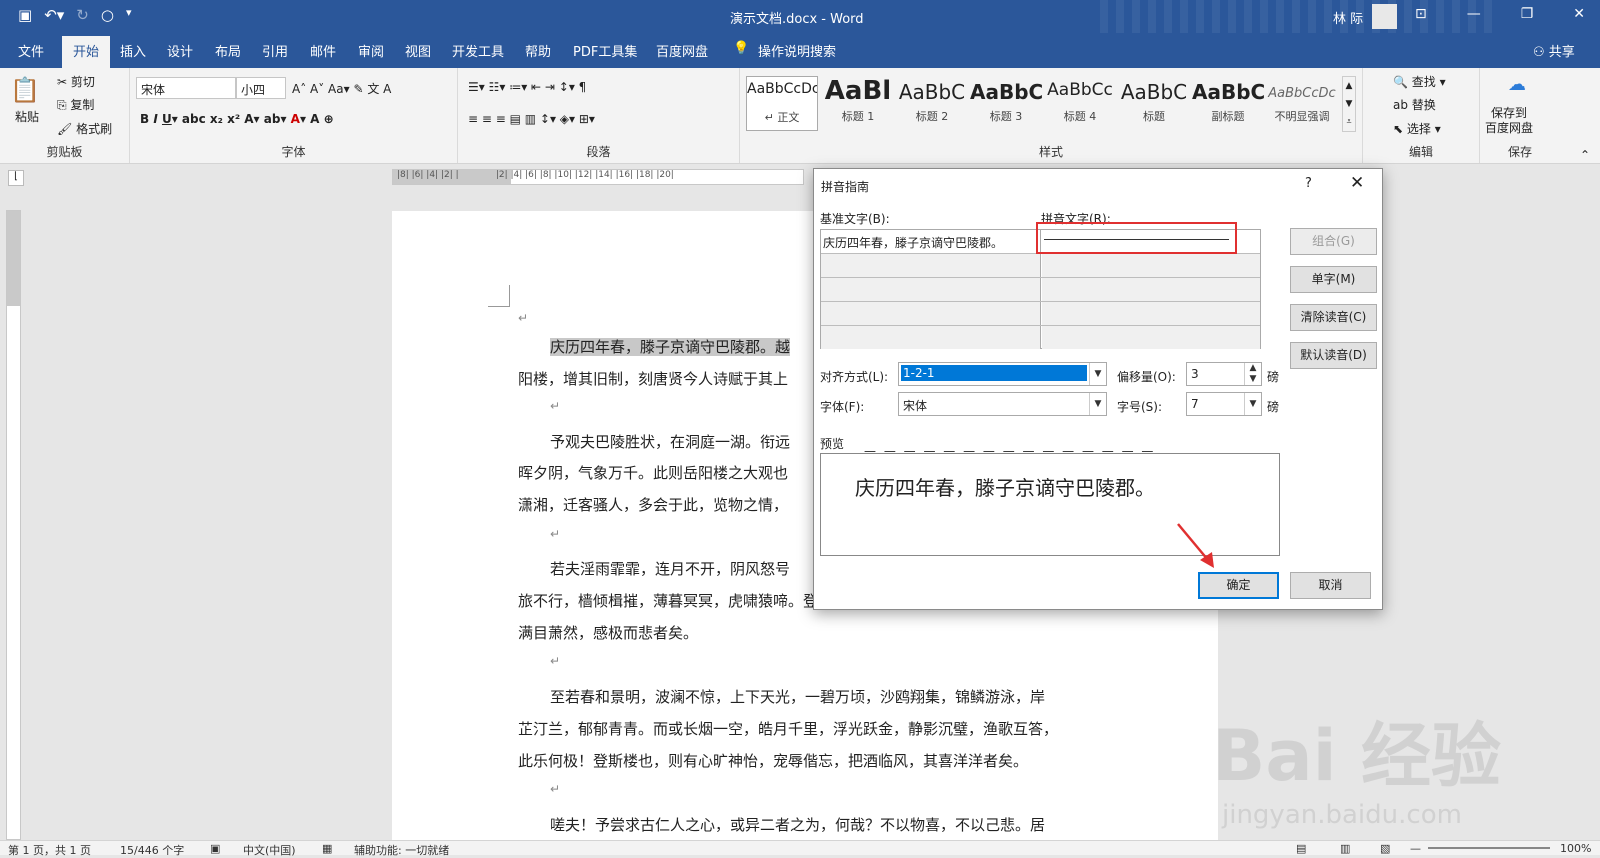 The width and height of the screenshot is (1600, 858). Describe the element at coordinates (608, 632) in the screenshot. I see `doc-line: 满目萧然，感极而悲者矣。` at that location.